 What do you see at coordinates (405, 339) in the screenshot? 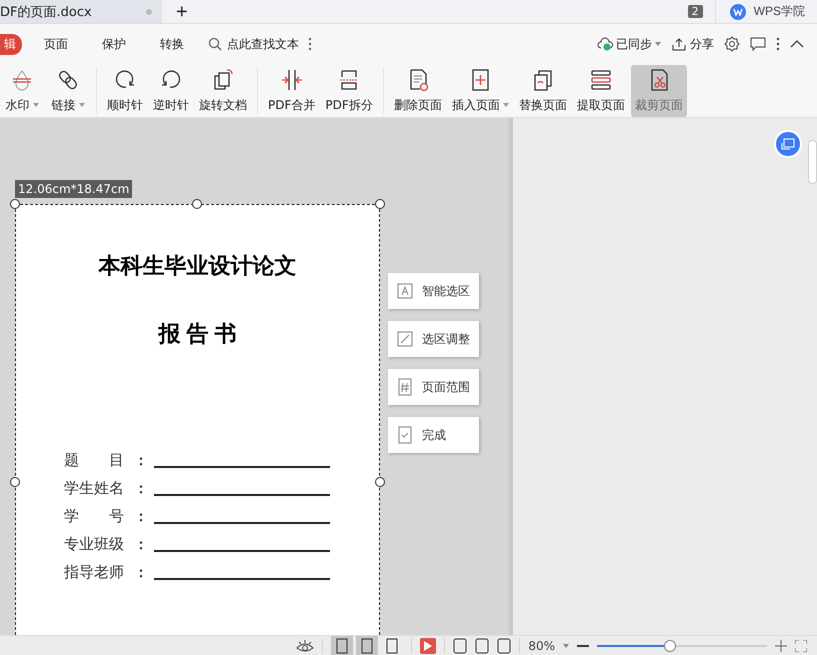
I see `resize-frame-icon` at bounding box center [405, 339].